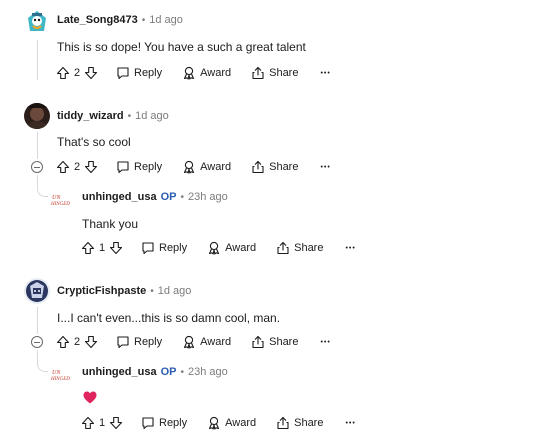 This screenshot has width=550, height=444. Describe the element at coordinates (90, 116) in the screenshot. I see `username: tiddy_wizard` at that location.